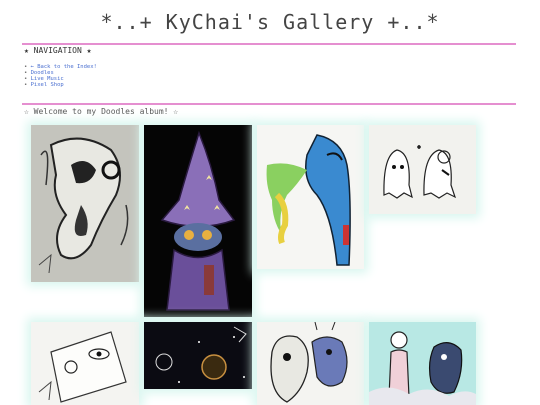  I want to click on gallery-image-monster-sketch, so click(310, 363).